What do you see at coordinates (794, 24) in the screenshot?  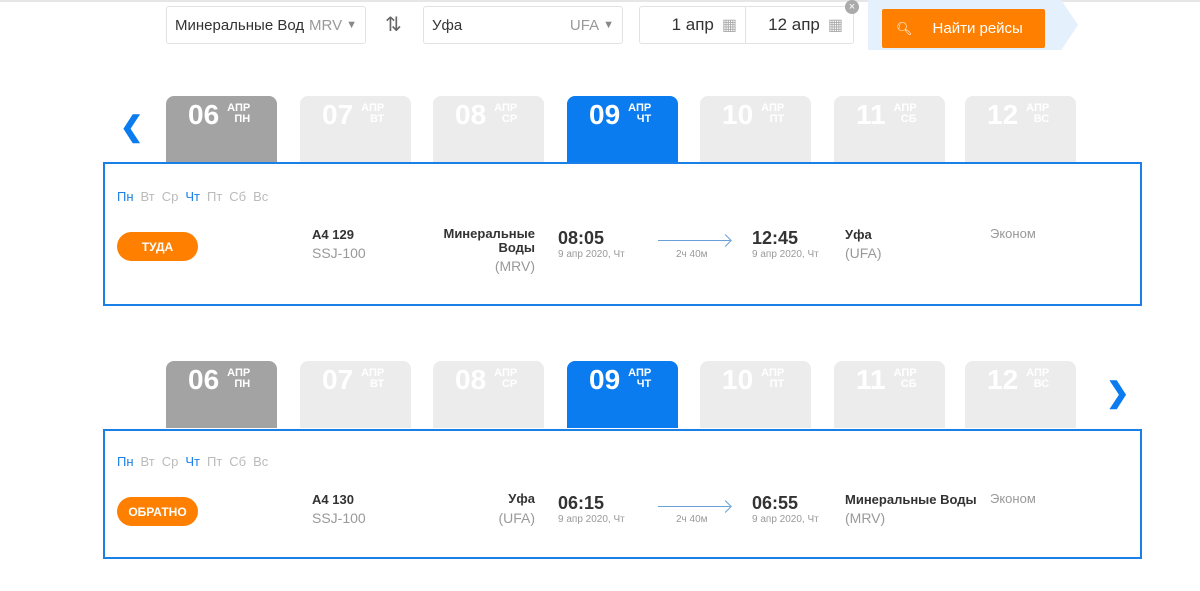 I see `date-back-value: 12 апр` at bounding box center [794, 24].